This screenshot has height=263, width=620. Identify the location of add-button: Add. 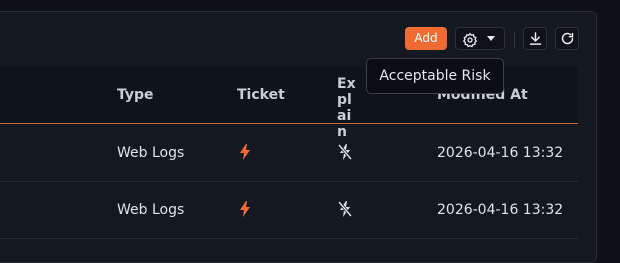
(426, 38).